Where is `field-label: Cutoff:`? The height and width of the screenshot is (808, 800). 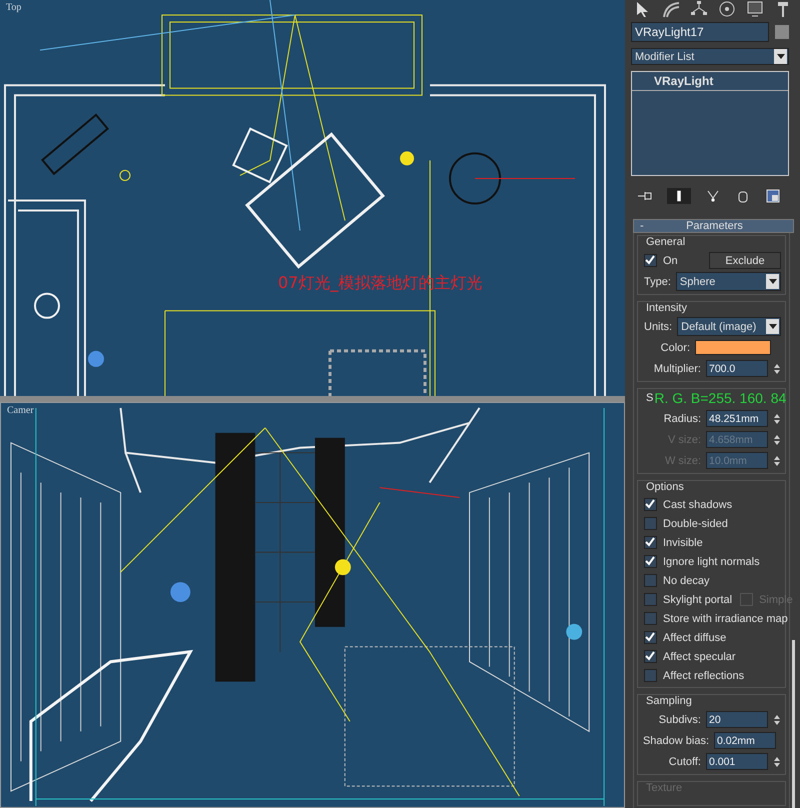 field-label: Cutoff: is located at coordinates (684, 762).